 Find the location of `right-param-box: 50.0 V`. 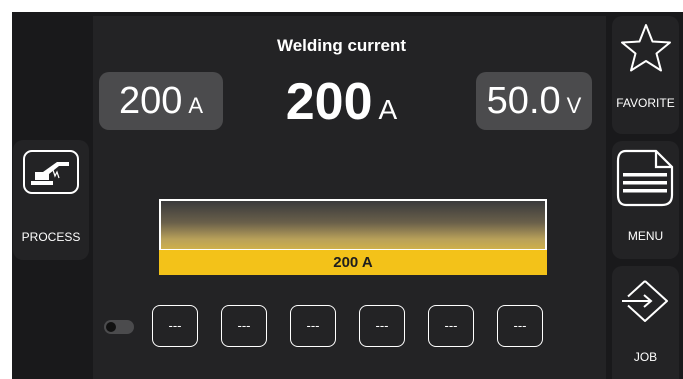

right-param-box: 50.0 V is located at coordinates (534, 101).